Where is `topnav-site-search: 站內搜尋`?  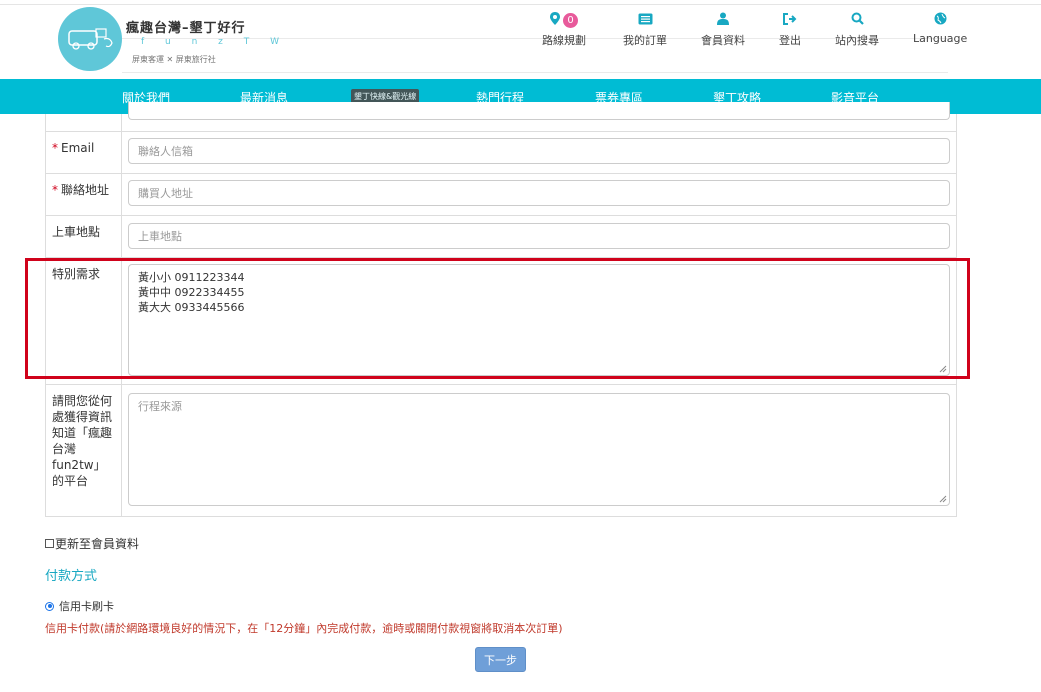 topnav-site-search: 站內搜尋 is located at coordinates (857, 30).